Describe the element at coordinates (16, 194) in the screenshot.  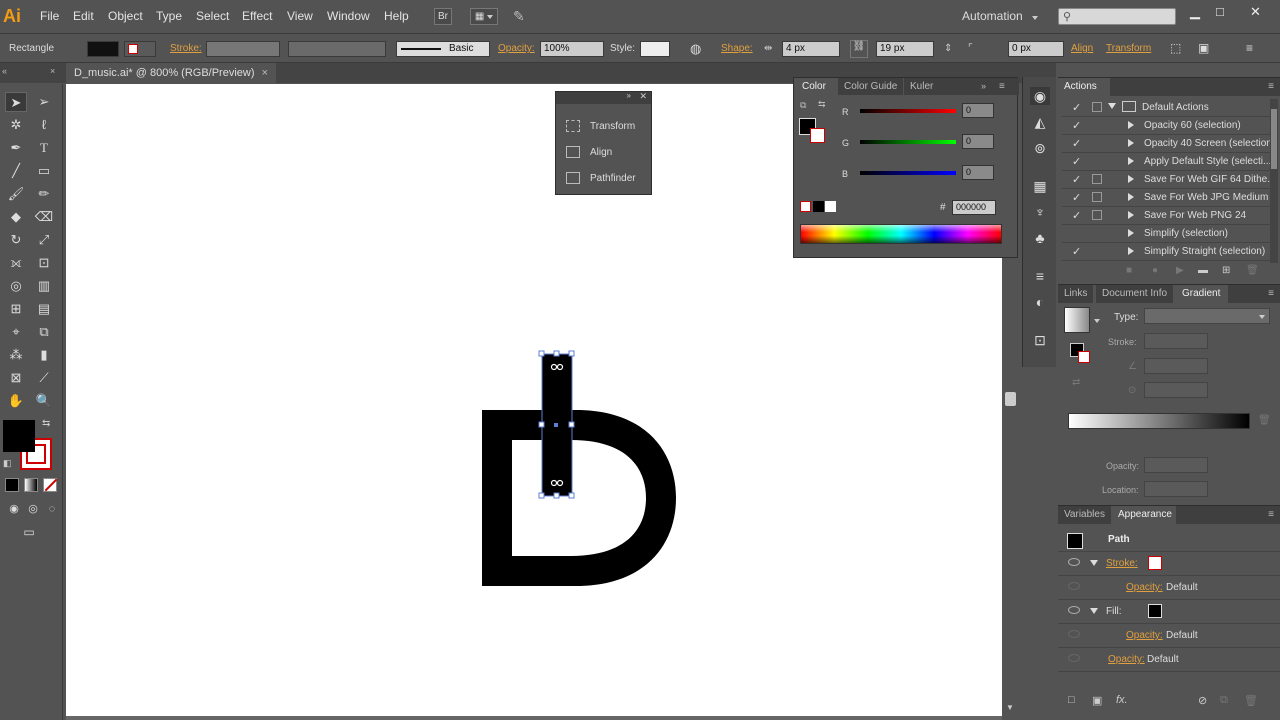
I see `paintbrush-tool-icon: 🖌` at that location.